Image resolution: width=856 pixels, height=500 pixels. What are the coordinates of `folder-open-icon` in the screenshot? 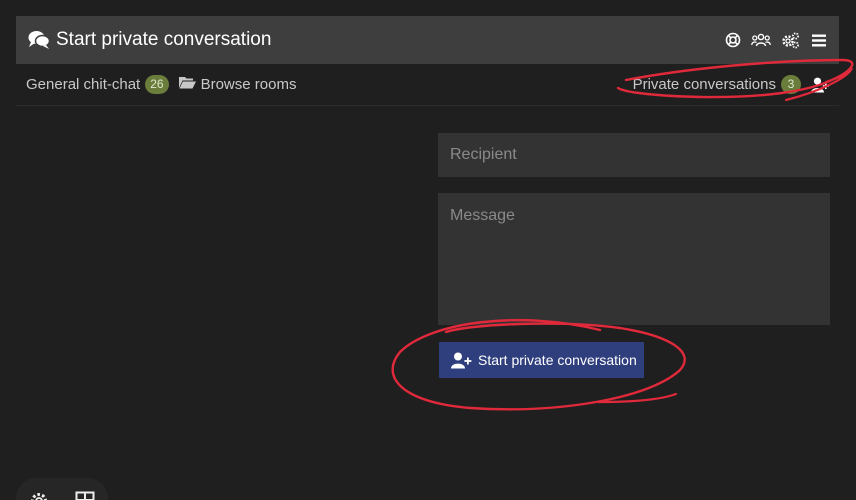 It's located at (187, 84).